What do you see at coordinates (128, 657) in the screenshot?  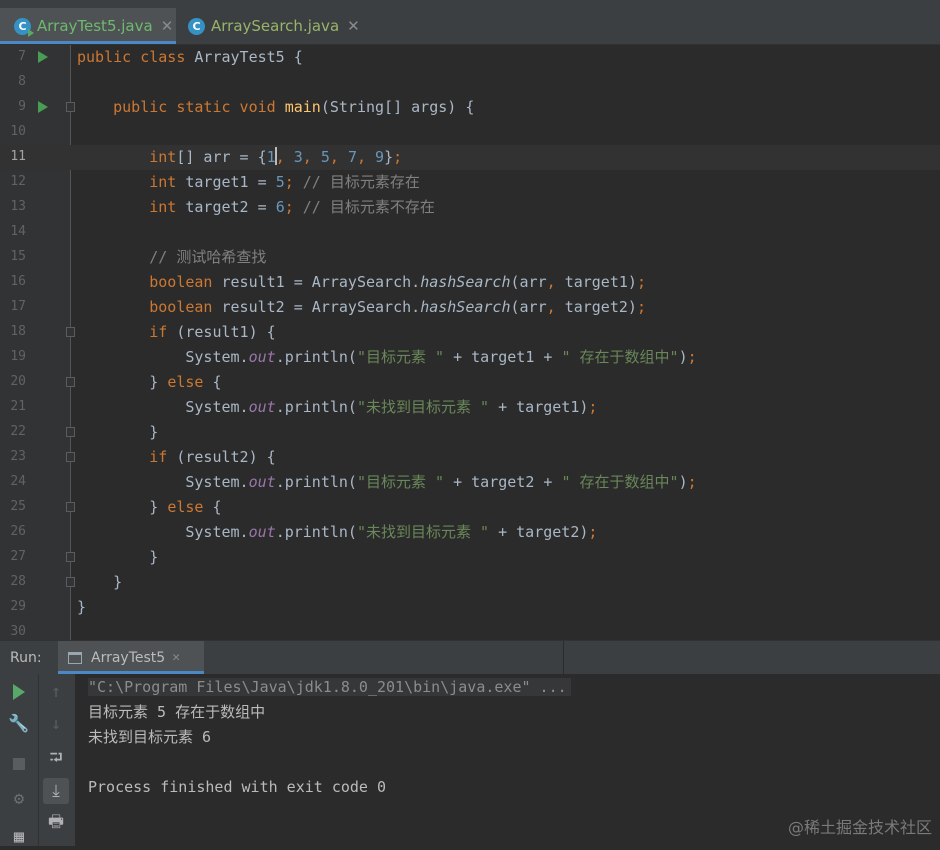 I see `run-tab-label: ArrayTest5` at bounding box center [128, 657].